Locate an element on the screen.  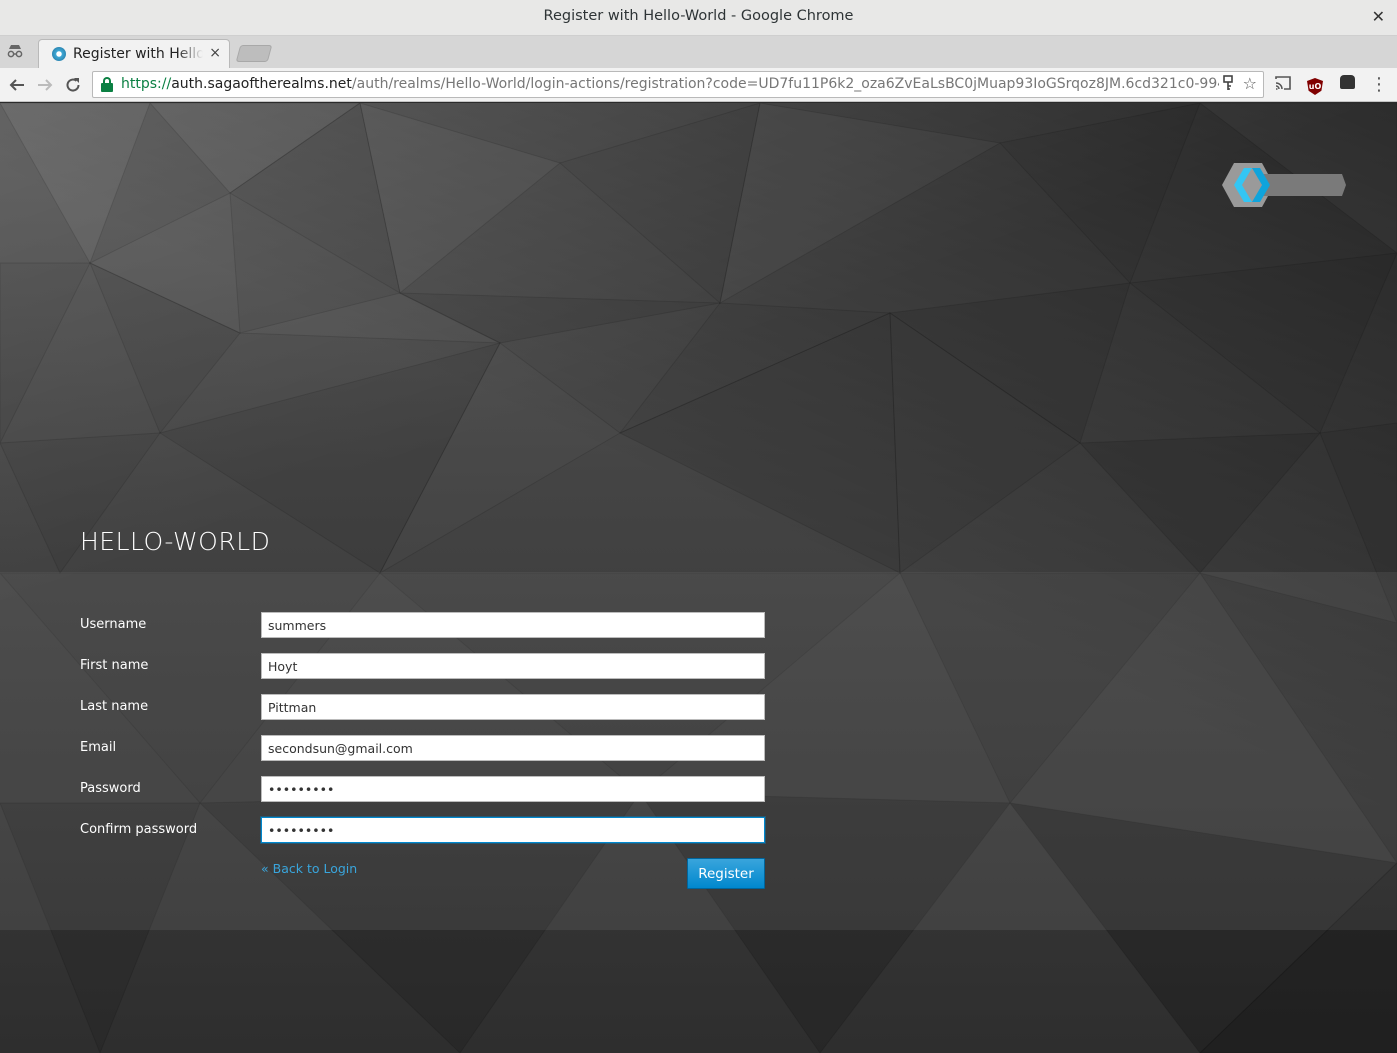
back-icon is located at coordinates (17, 85).